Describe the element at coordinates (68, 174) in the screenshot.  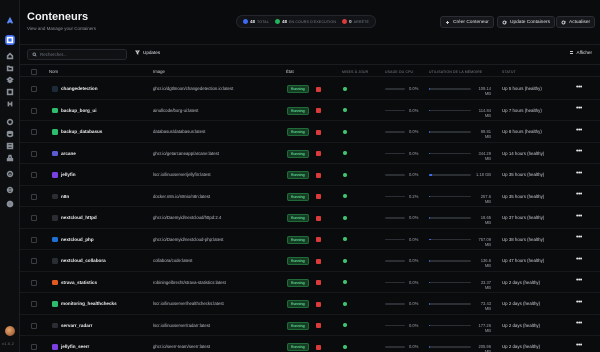
I see `container-name: jellyfin` at that location.